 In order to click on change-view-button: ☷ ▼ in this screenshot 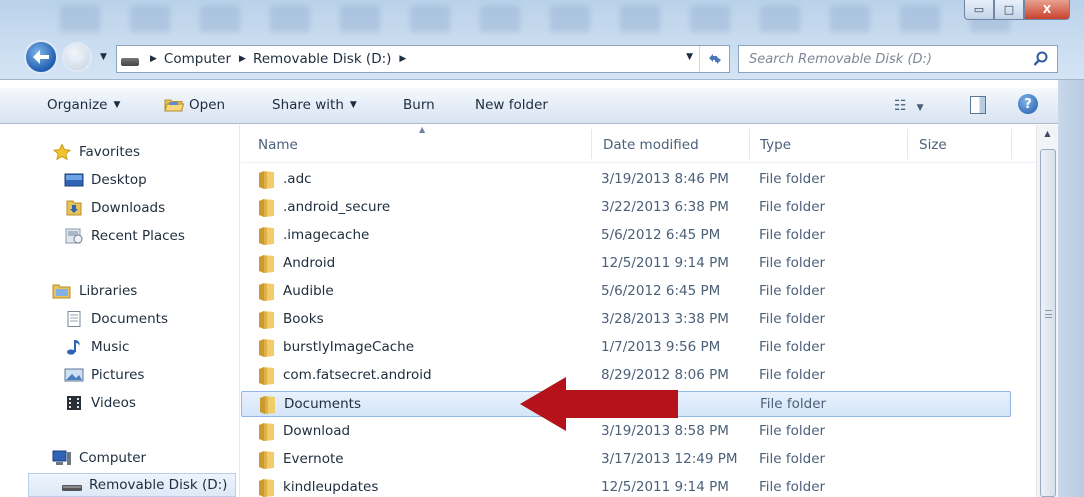, I will do `click(908, 106)`.